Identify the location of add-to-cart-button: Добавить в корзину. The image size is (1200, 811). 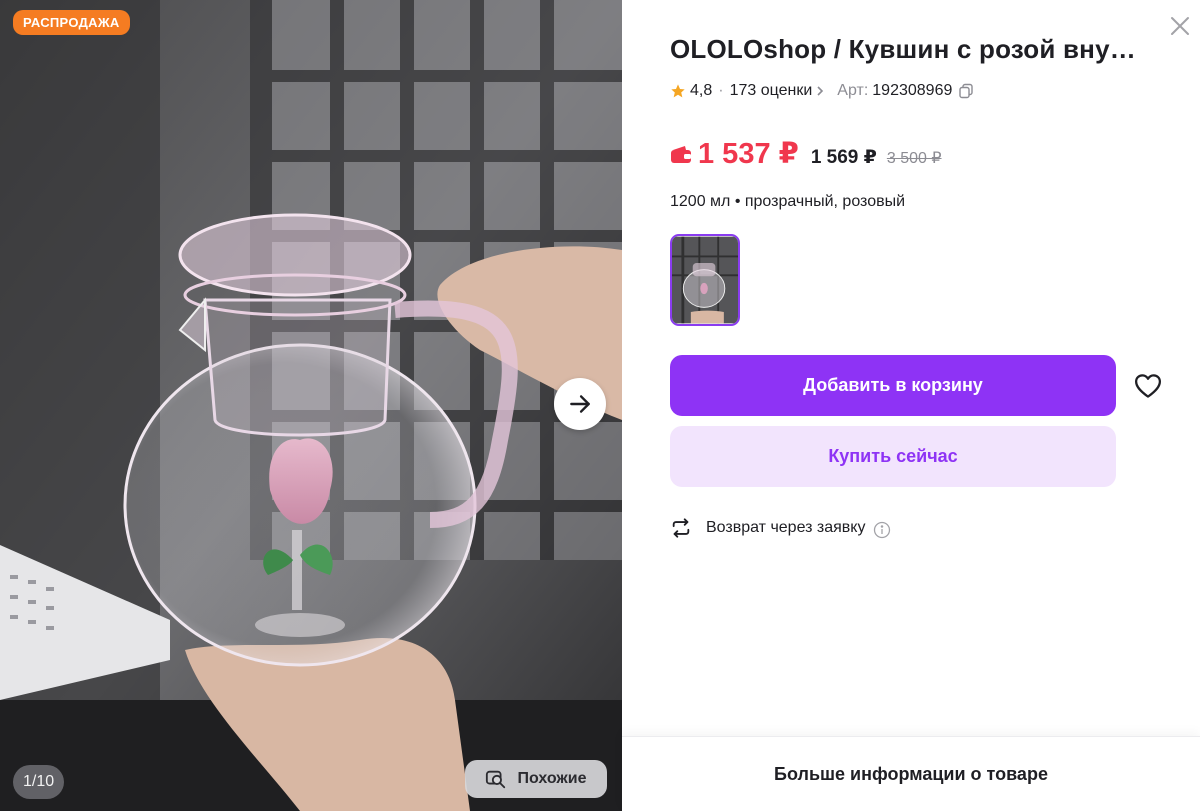
(893, 385).